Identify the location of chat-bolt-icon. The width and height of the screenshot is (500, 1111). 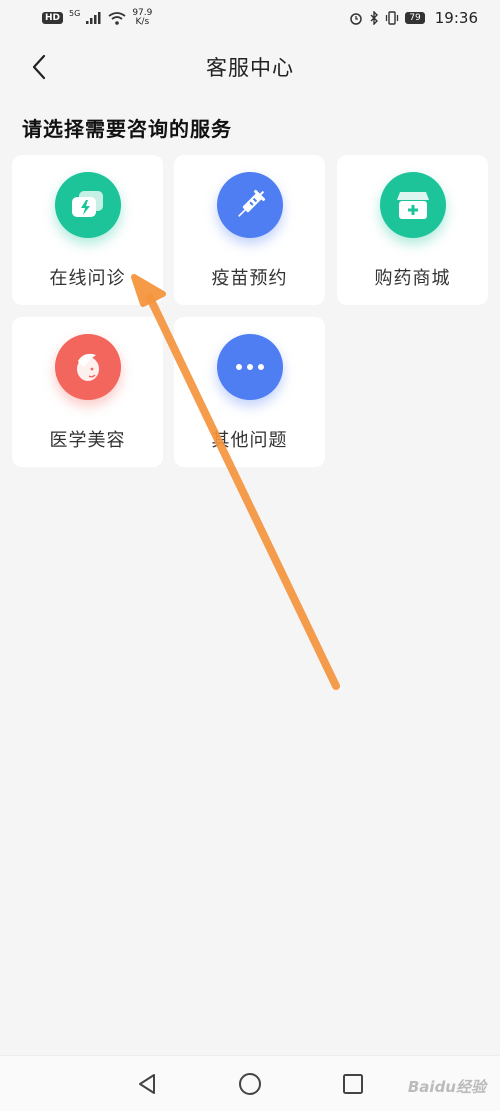
(87, 205).